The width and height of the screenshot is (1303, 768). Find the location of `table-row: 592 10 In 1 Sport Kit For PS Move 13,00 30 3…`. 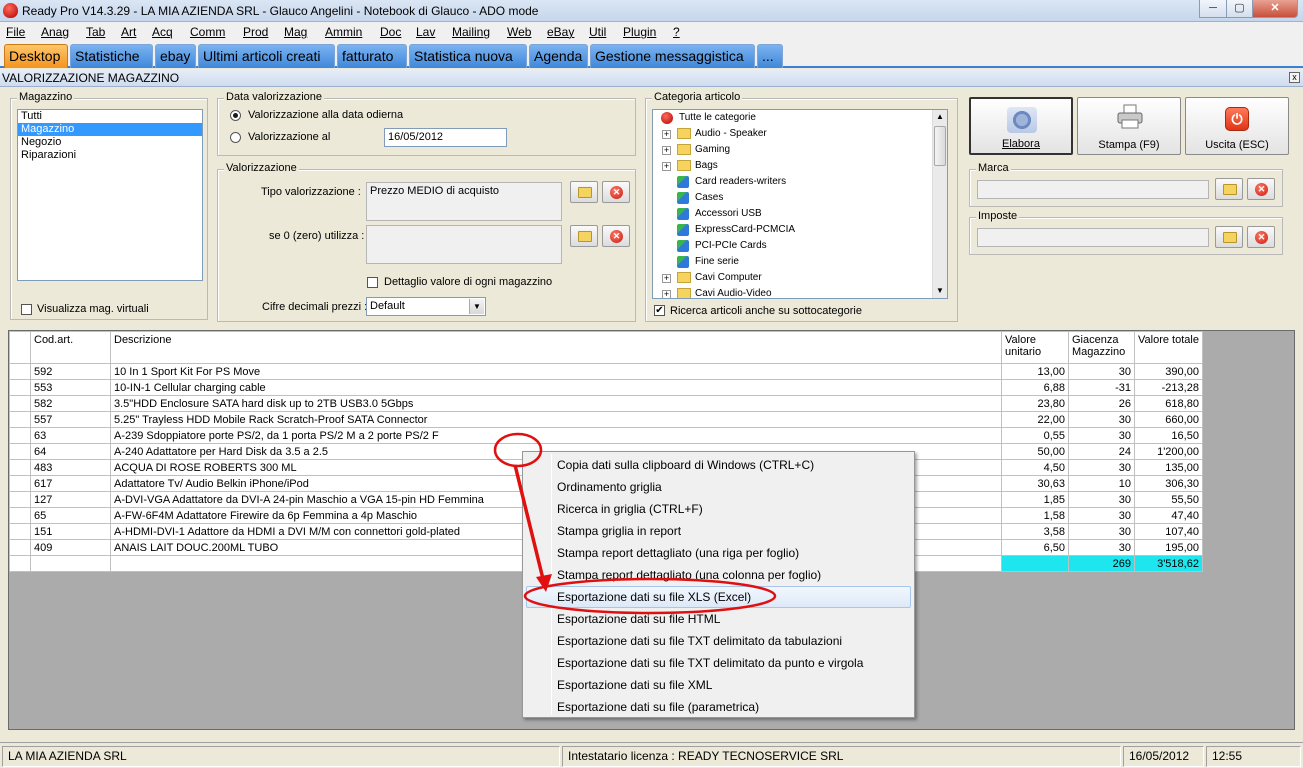

table-row: 592 10 In 1 Sport Kit For PS Move 13,00 30 3… is located at coordinates (606, 371).